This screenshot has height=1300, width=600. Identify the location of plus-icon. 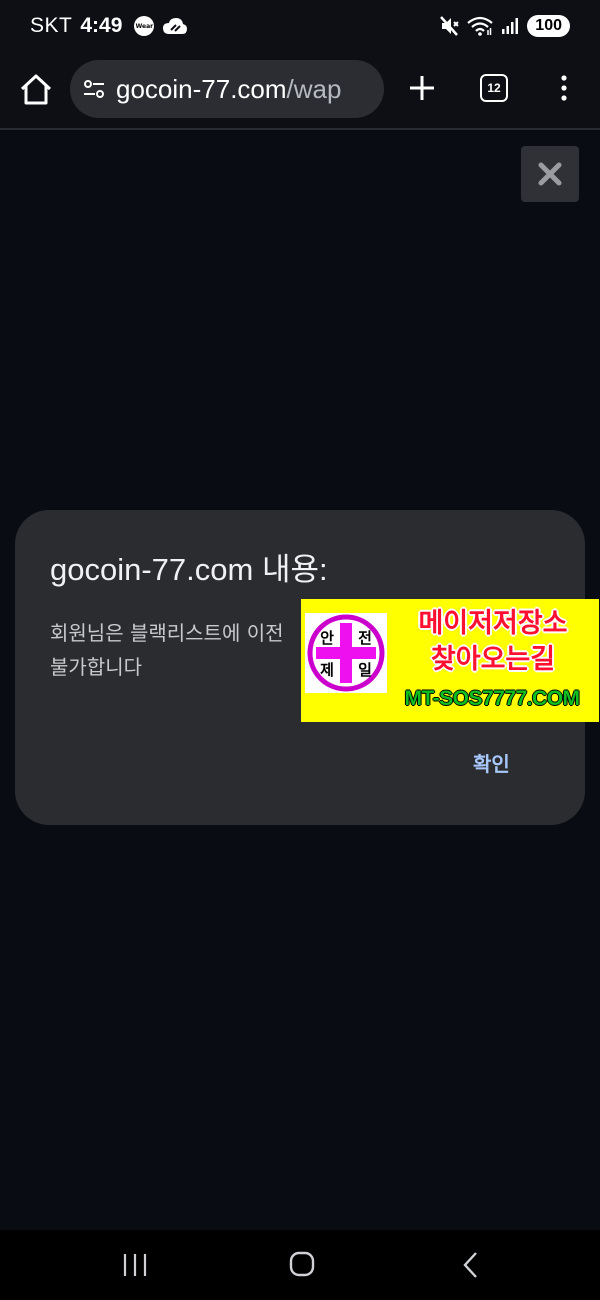
(422, 88).